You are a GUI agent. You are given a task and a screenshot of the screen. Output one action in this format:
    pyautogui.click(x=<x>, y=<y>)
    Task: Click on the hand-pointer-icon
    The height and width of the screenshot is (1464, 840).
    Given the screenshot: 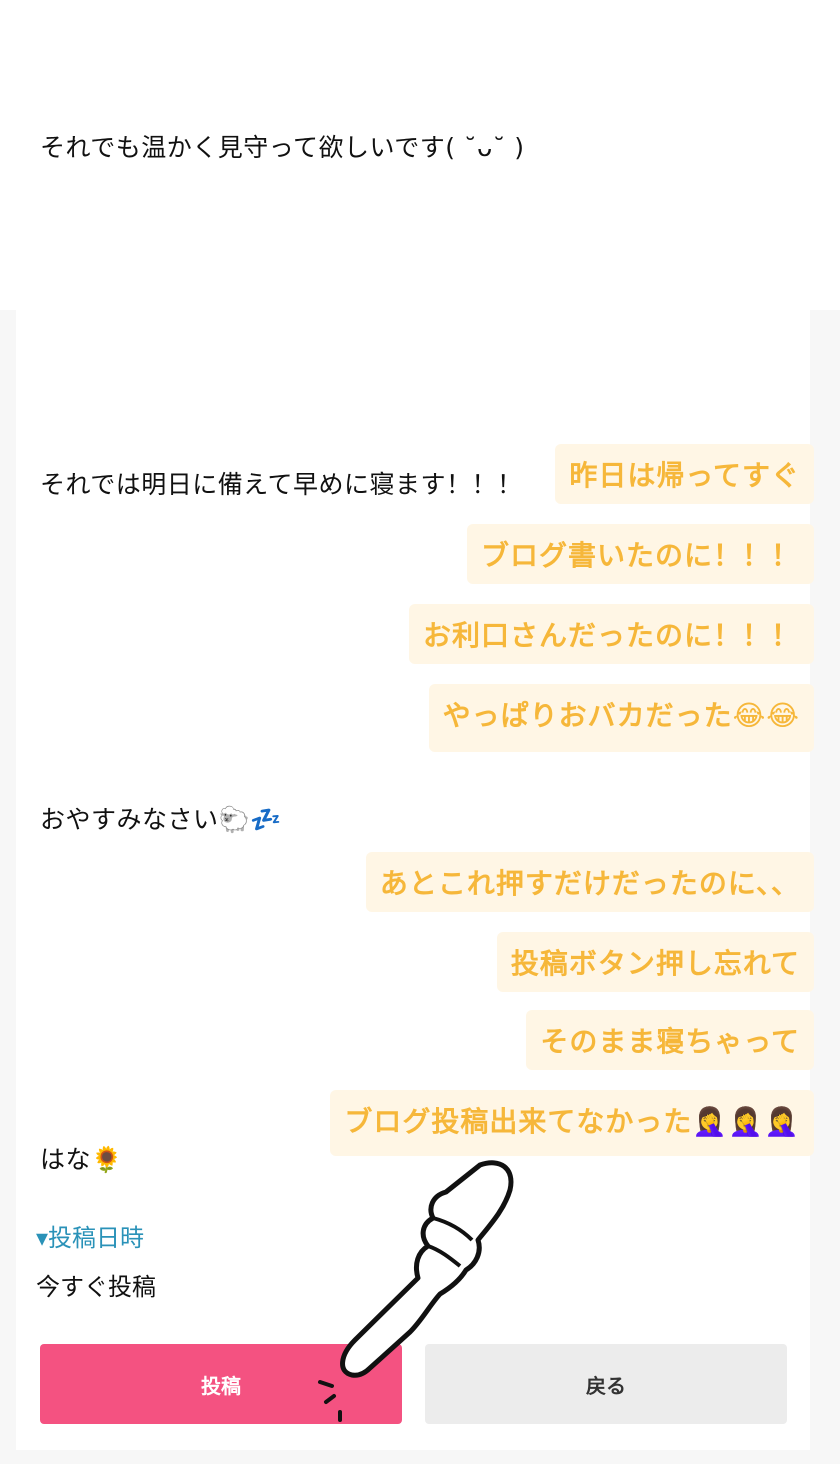 What is the action you would take?
    pyautogui.click(x=416, y=1291)
    